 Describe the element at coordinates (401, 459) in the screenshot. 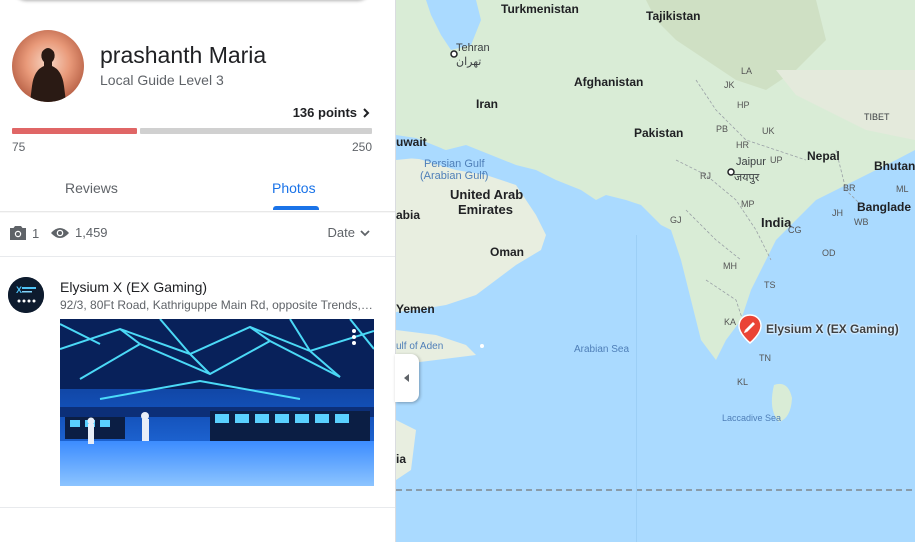

I see `map-label-ia: ia` at that location.